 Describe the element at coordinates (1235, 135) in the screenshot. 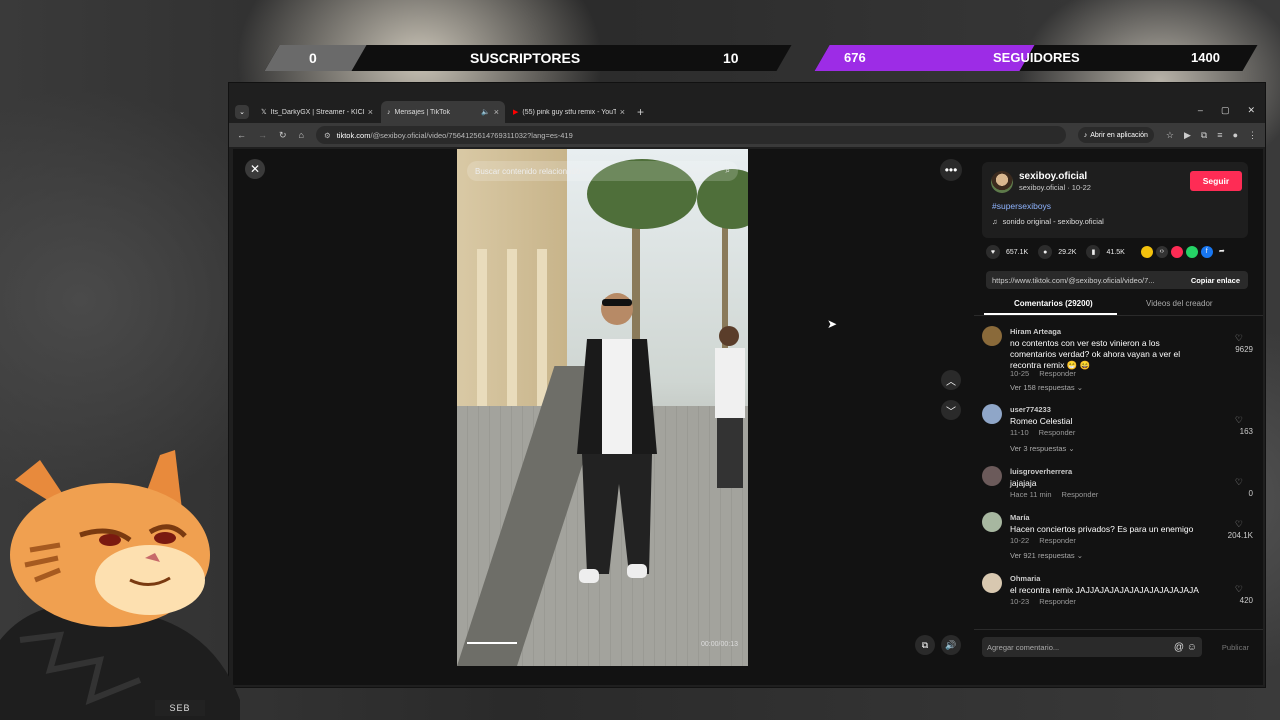

I see `profile-icon: ●` at that location.